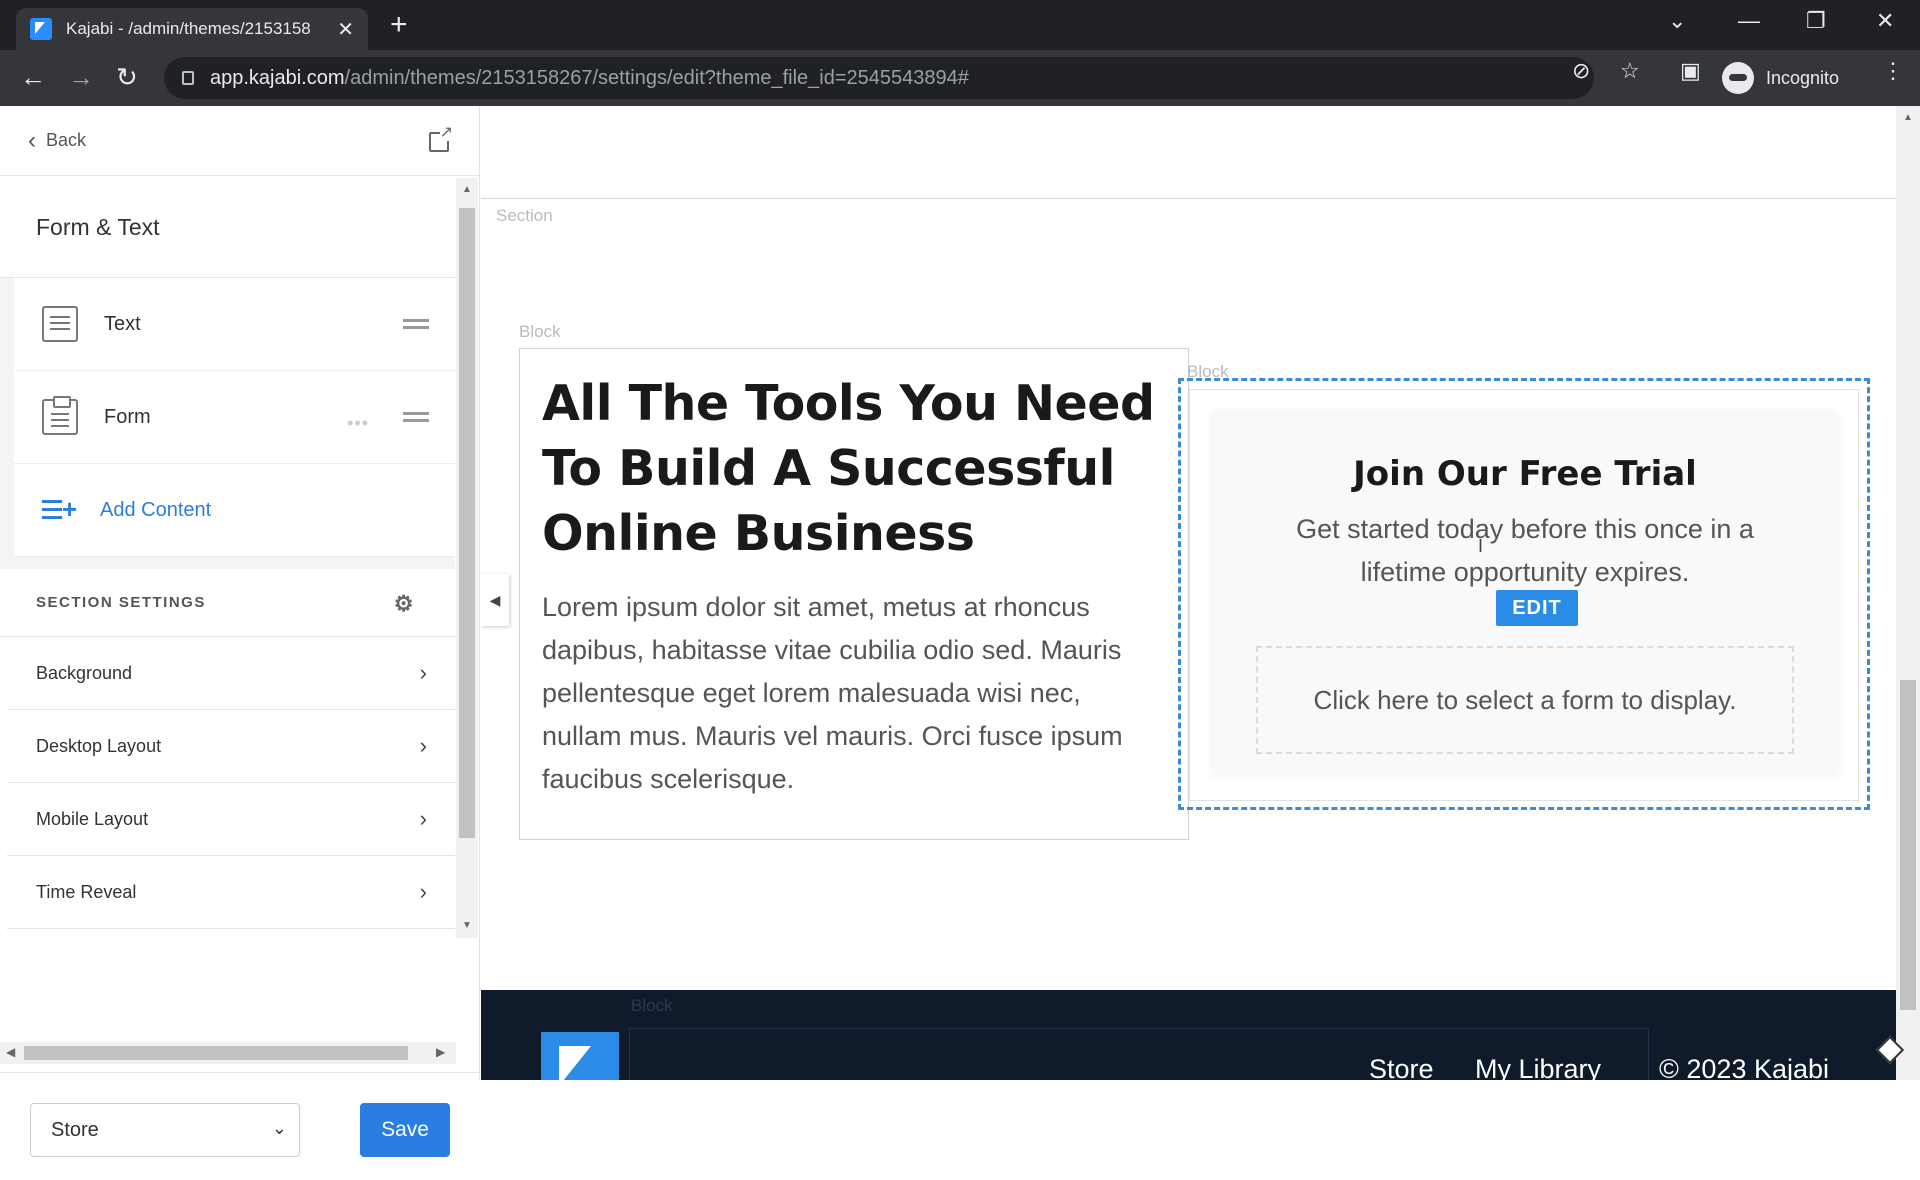 The image size is (1920, 1180). Describe the element at coordinates (239, 141) in the screenshot. I see `sidebar-header: ‹ Back` at that location.